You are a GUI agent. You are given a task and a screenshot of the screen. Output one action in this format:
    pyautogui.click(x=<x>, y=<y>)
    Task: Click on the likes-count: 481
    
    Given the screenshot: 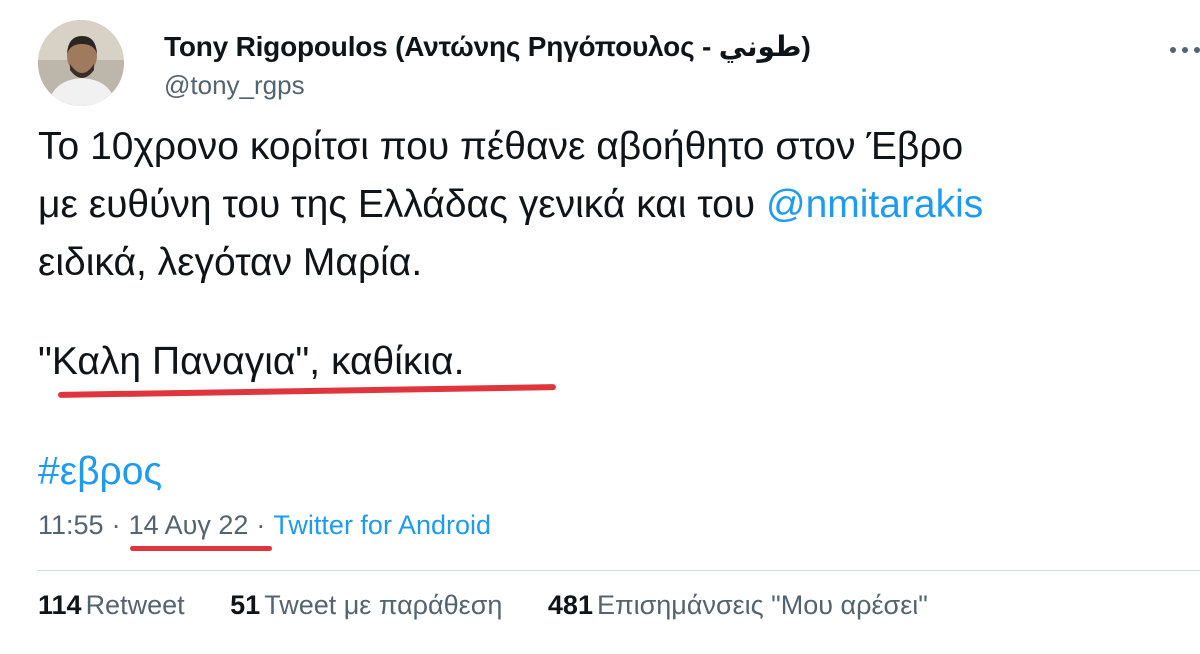 What is the action you would take?
    pyautogui.click(x=570, y=605)
    